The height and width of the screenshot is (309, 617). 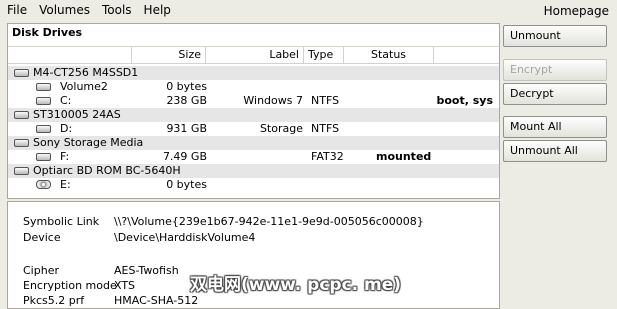 What do you see at coordinates (281, 128) in the screenshot?
I see `drive-label: Storage` at bounding box center [281, 128].